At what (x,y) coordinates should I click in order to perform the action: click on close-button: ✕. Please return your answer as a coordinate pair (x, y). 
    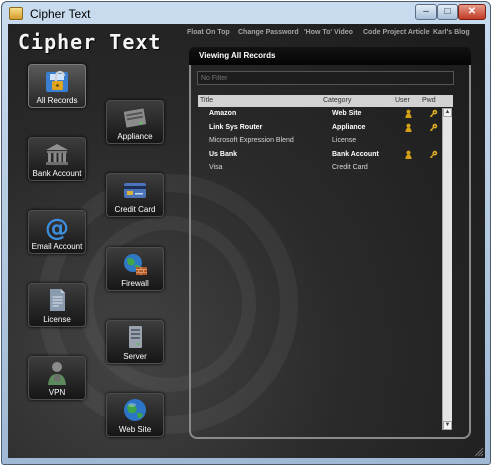
    Looking at the image, I should click on (472, 12).